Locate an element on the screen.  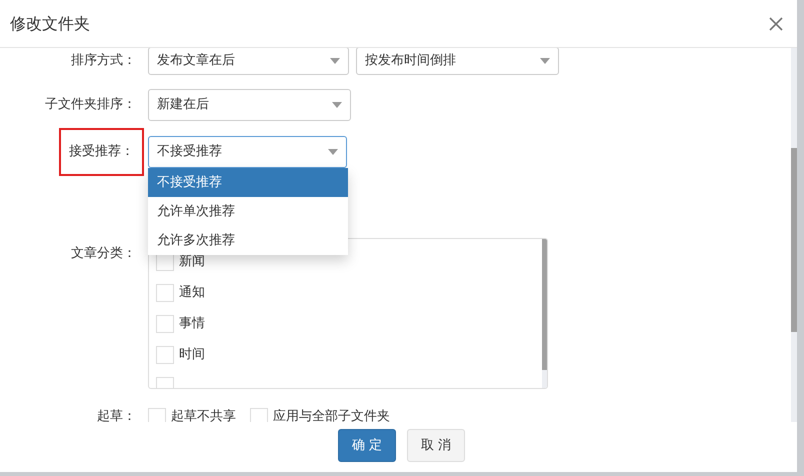
checkbox-label: 事情 is located at coordinates (192, 324).